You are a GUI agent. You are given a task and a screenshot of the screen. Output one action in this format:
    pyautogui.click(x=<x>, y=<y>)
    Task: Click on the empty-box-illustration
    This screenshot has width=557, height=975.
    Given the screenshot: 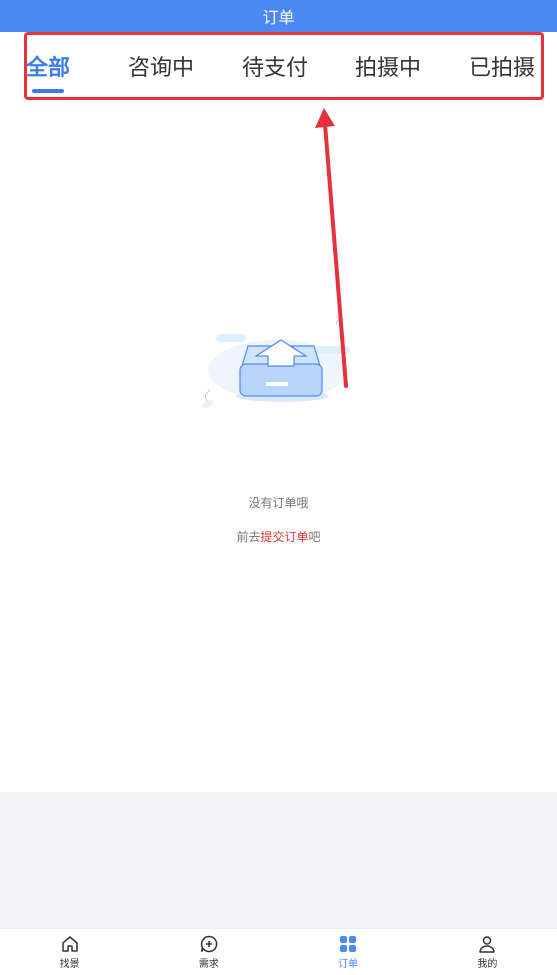 What is the action you would take?
    pyautogui.click(x=276, y=358)
    